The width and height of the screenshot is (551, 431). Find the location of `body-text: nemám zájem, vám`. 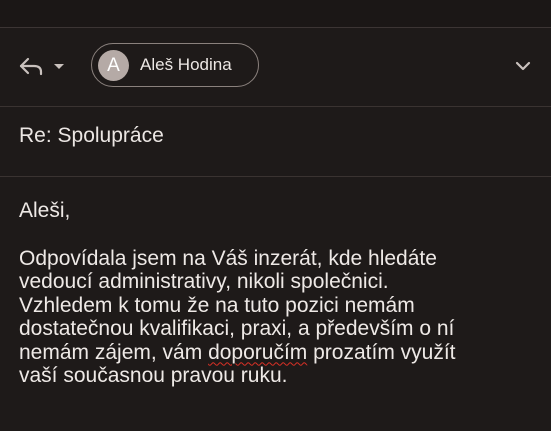

body-text: nemám zájem, vám is located at coordinates (114, 352).